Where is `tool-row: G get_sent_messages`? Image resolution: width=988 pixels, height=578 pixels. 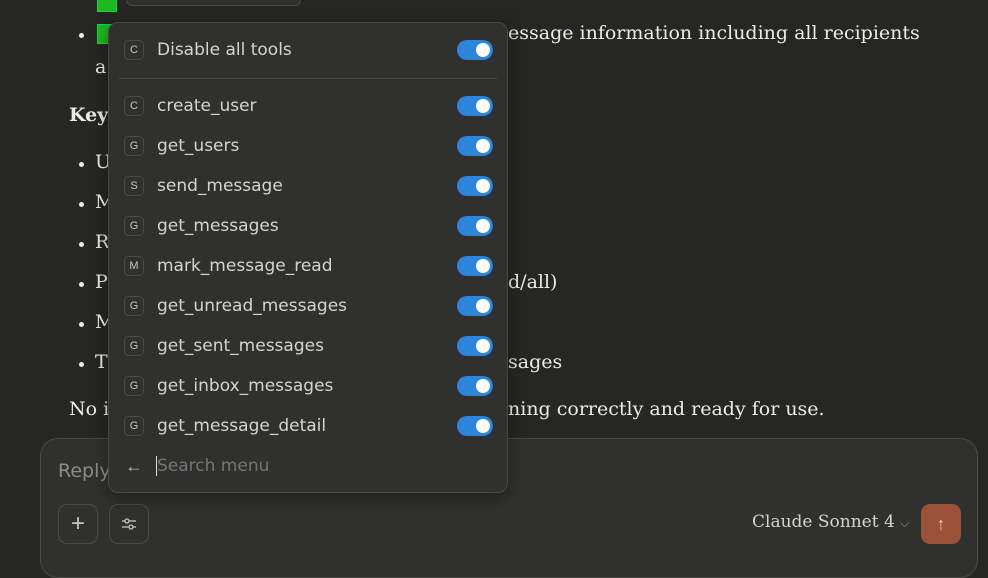
tool-row: G get_sent_messages is located at coordinates (308, 346).